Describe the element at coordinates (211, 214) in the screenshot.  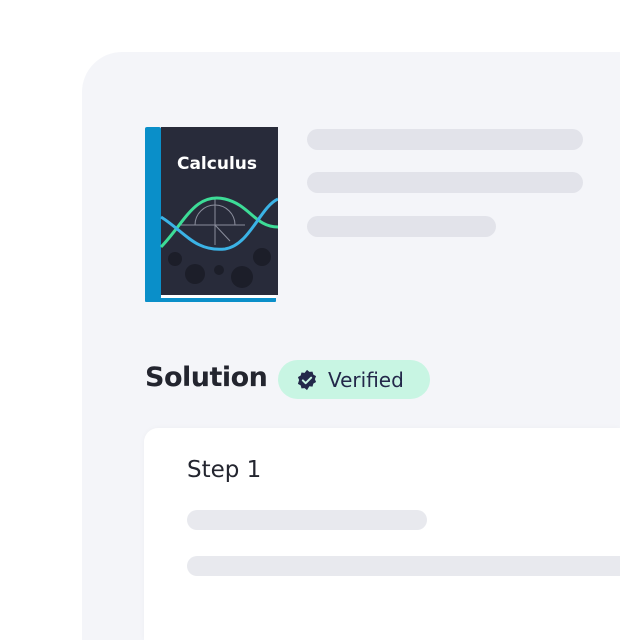
I see `book-cover-image: Calculus` at that location.